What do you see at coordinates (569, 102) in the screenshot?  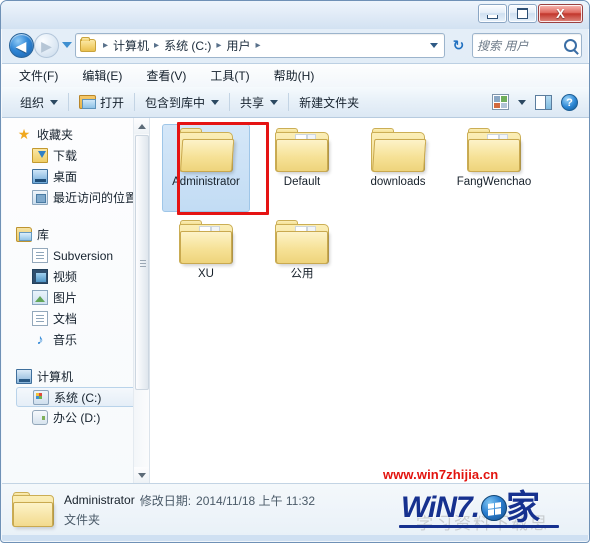 I see `help-icon: ?` at bounding box center [569, 102].